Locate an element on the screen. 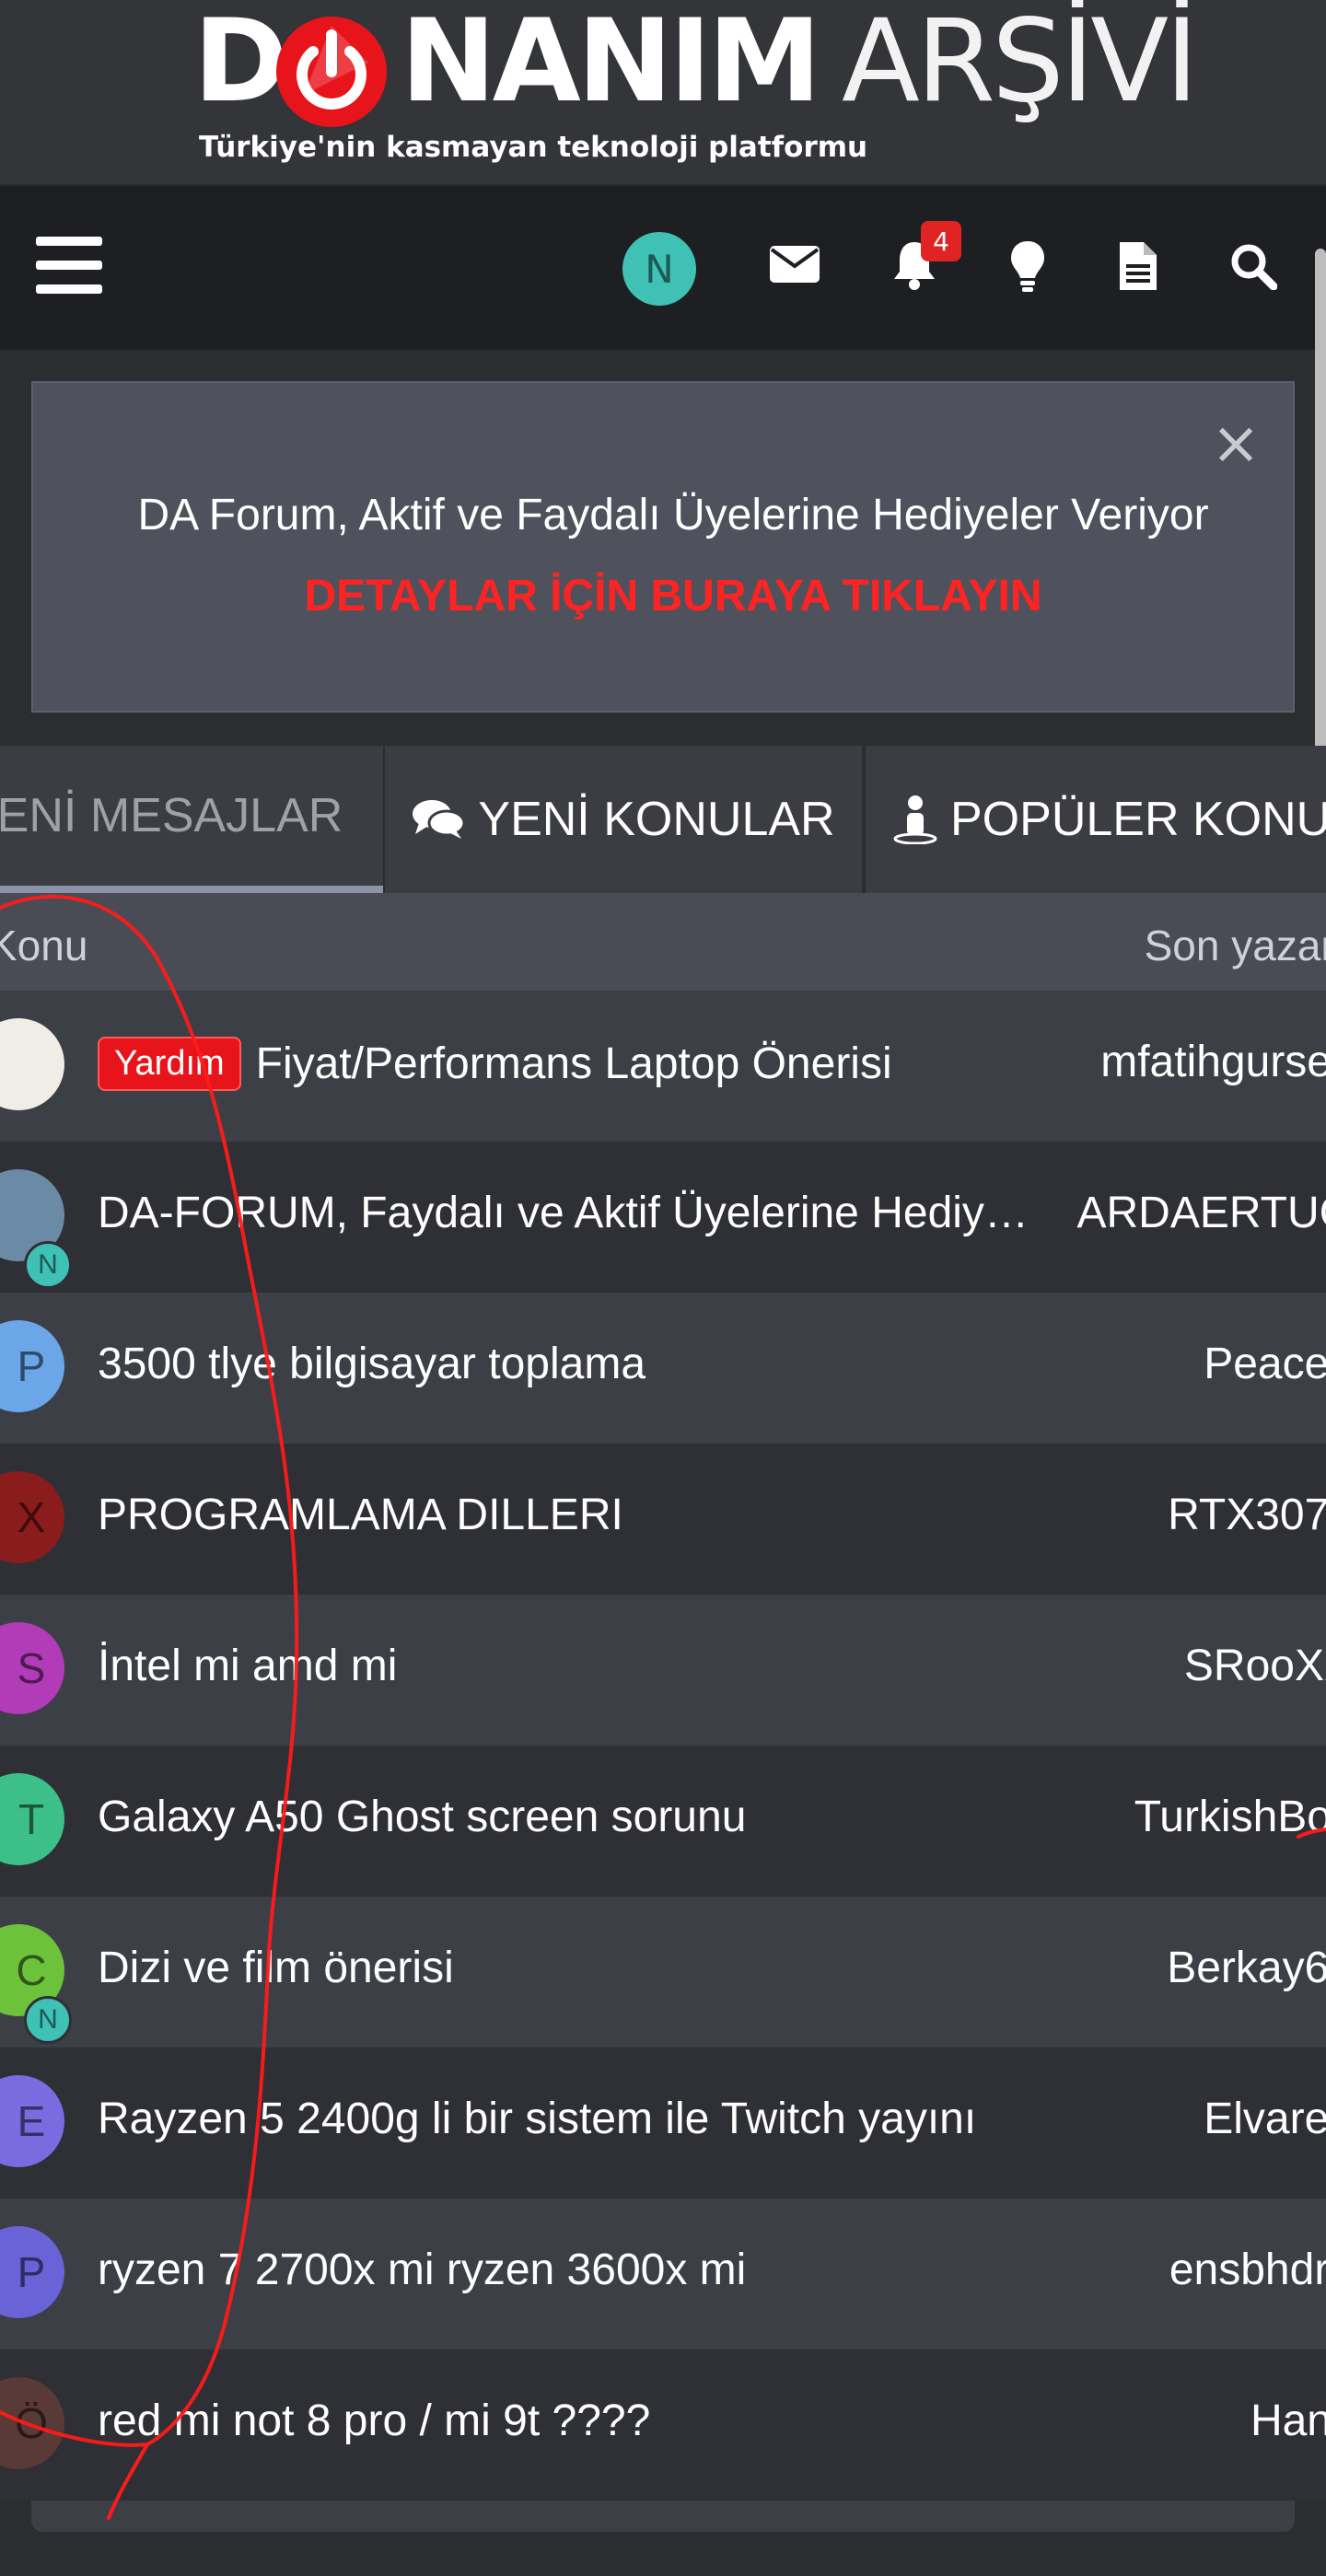 The image size is (1326, 2576). tab-new-topics: YENİ KONULAR is located at coordinates (623, 819).